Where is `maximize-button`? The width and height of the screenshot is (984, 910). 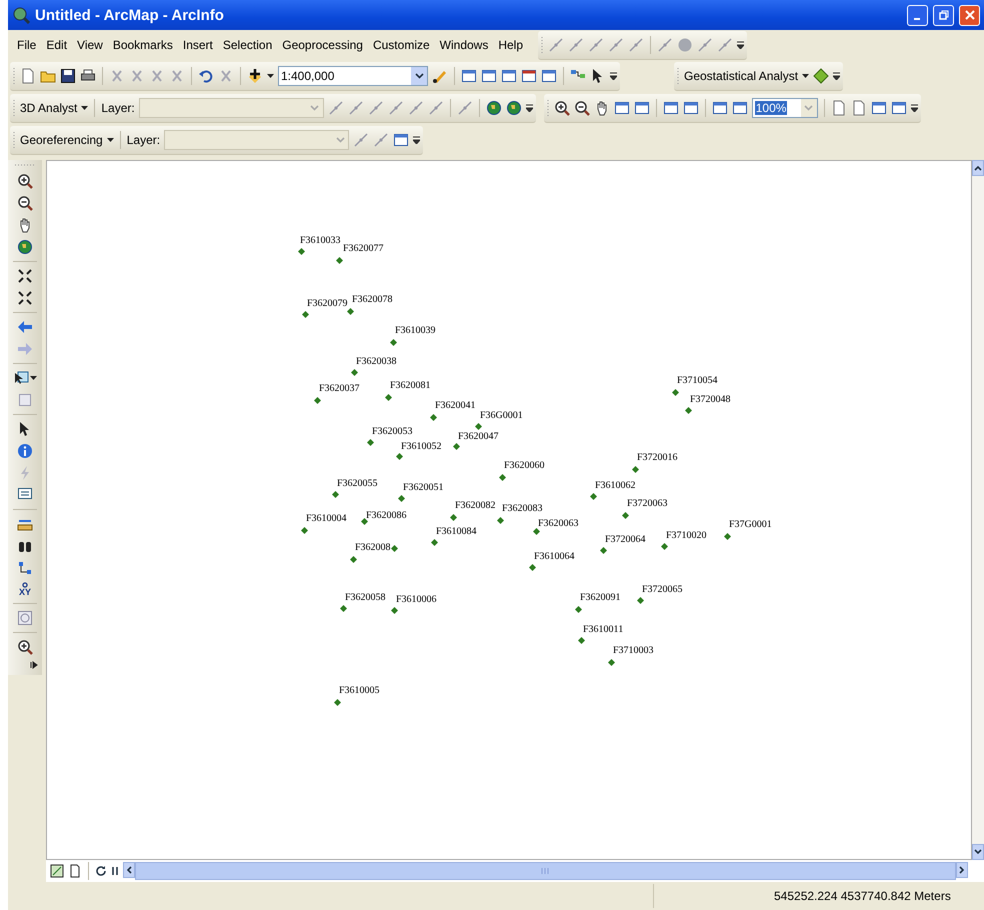 maximize-button is located at coordinates (943, 15).